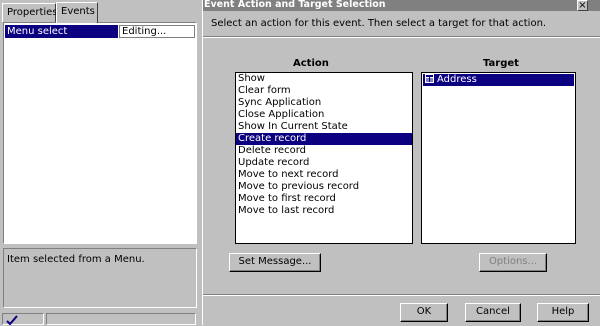  What do you see at coordinates (61, 31) in the screenshot?
I see `event-name: Menu select` at bounding box center [61, 31].